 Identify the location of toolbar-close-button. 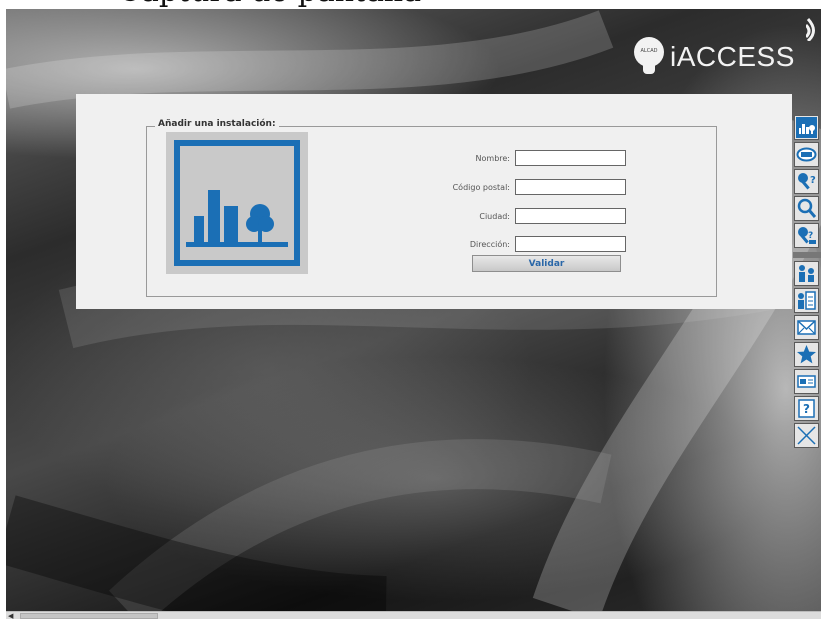
(806, 435).